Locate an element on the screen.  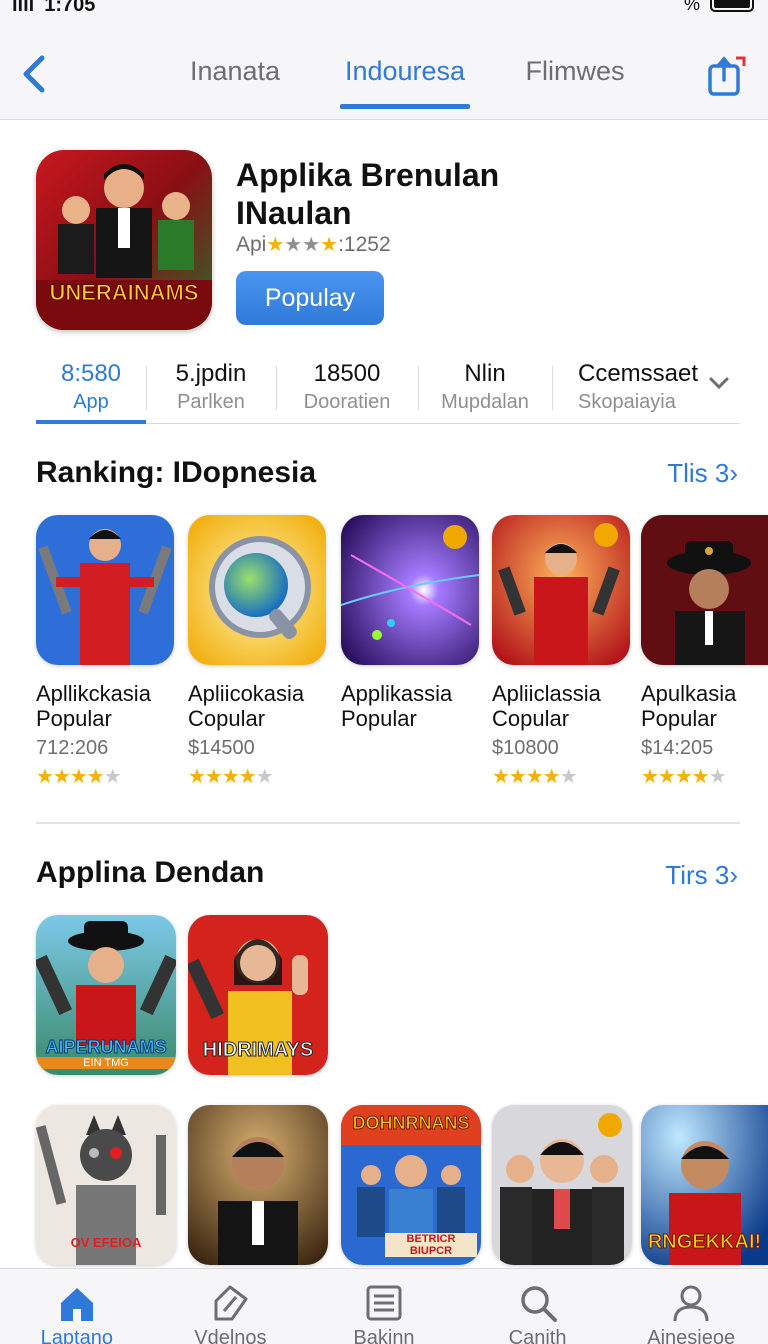
section-title: Applina Dendan is located at coordinates (150, 872).